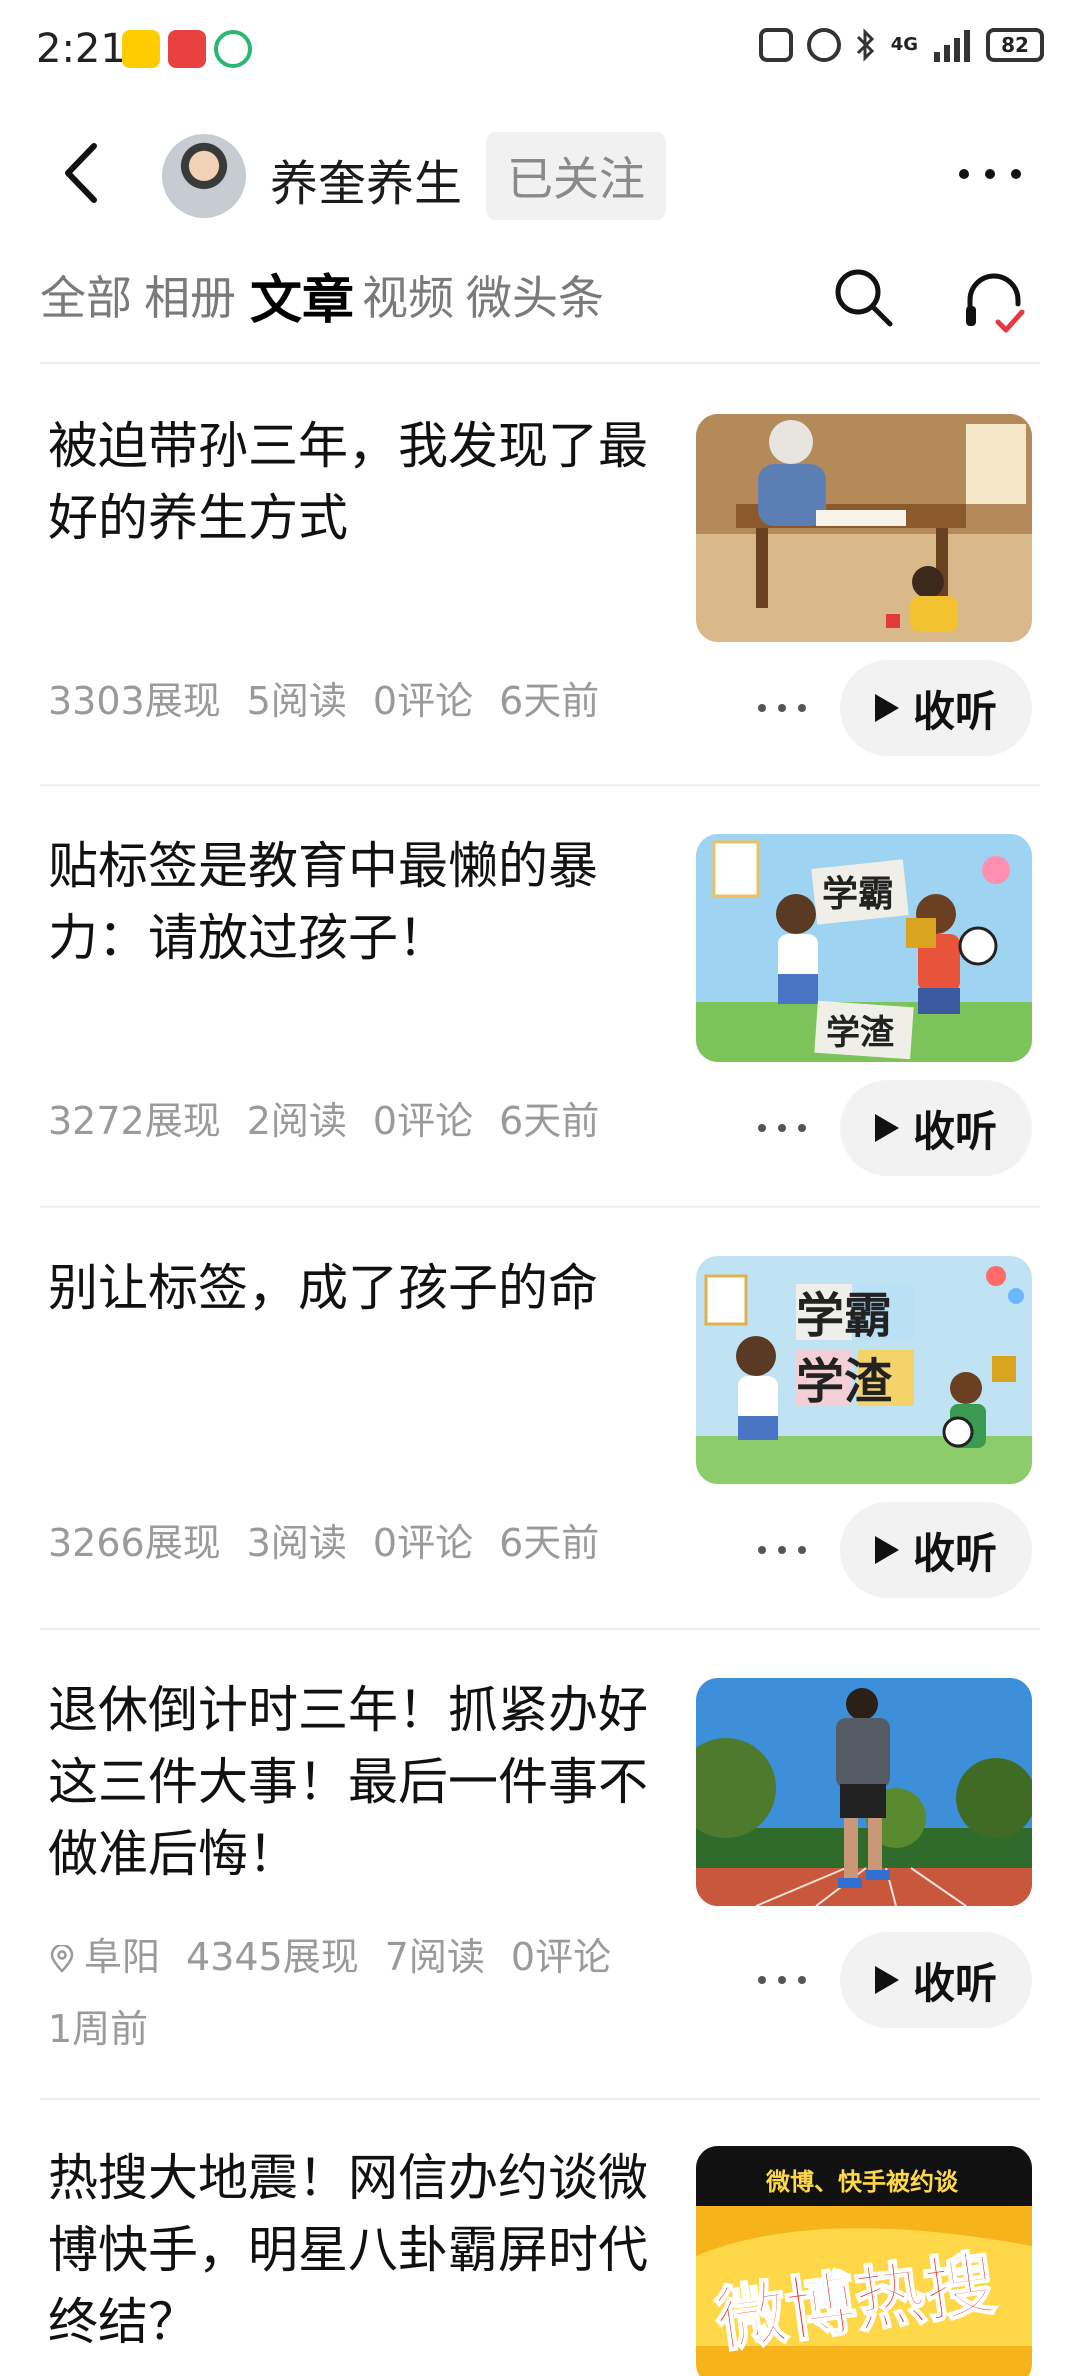 The image size is (1080, 2376). I want to click on article-impressions: 3272展现, so click(134, 1121).